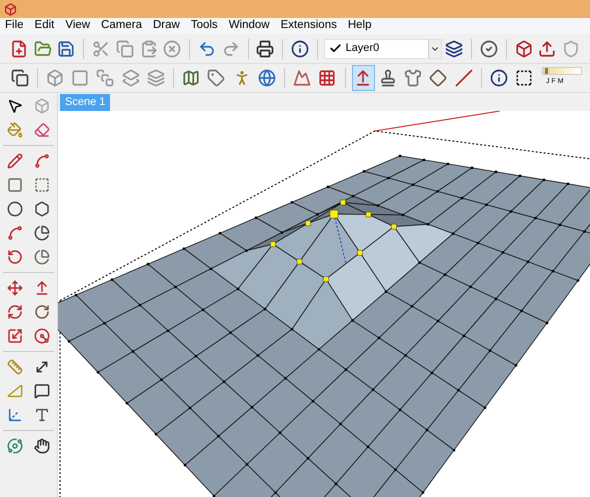 This screenshot has width=590, height=497. I want to click on circle-icon, so click(15, 209).